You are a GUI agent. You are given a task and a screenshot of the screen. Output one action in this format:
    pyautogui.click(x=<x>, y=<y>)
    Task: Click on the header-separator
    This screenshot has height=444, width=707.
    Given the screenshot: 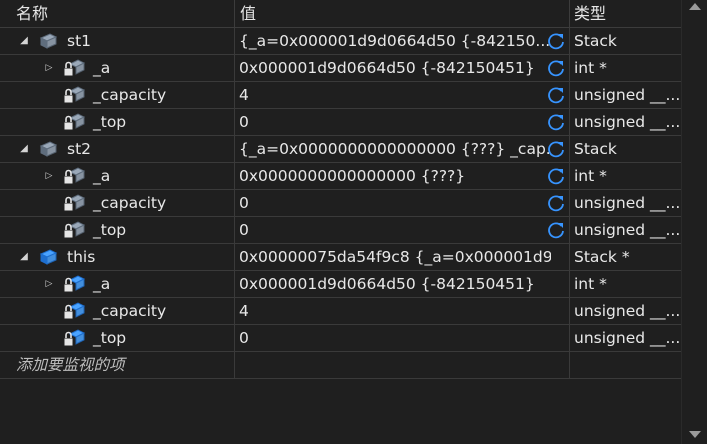 What is the action you would take?
    pyautogui.click(x=234, y=13)
    